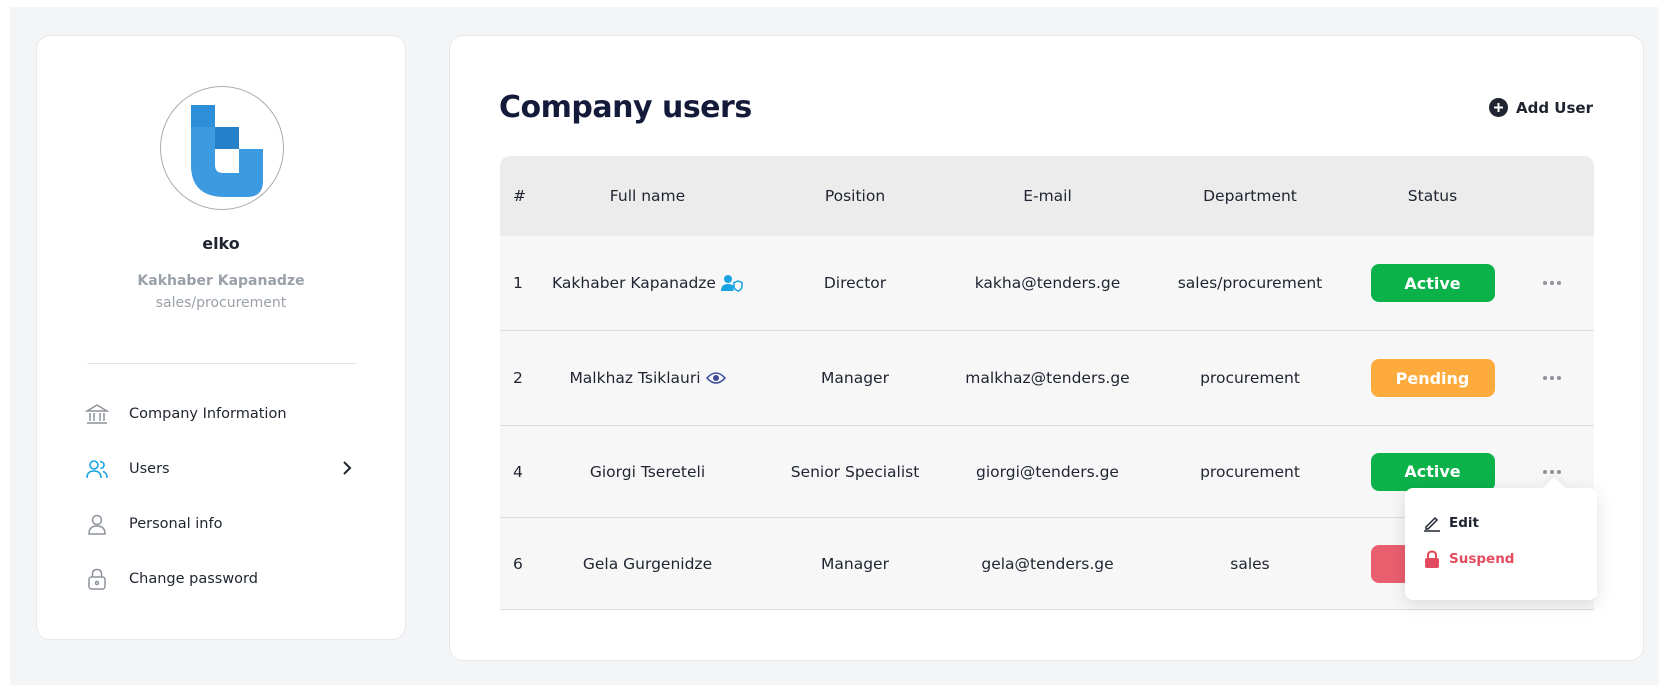 The height and width of the screenshot is (685, 1659). I want to click on user-email: kakha@tenders.ge, so click(1047, 283).